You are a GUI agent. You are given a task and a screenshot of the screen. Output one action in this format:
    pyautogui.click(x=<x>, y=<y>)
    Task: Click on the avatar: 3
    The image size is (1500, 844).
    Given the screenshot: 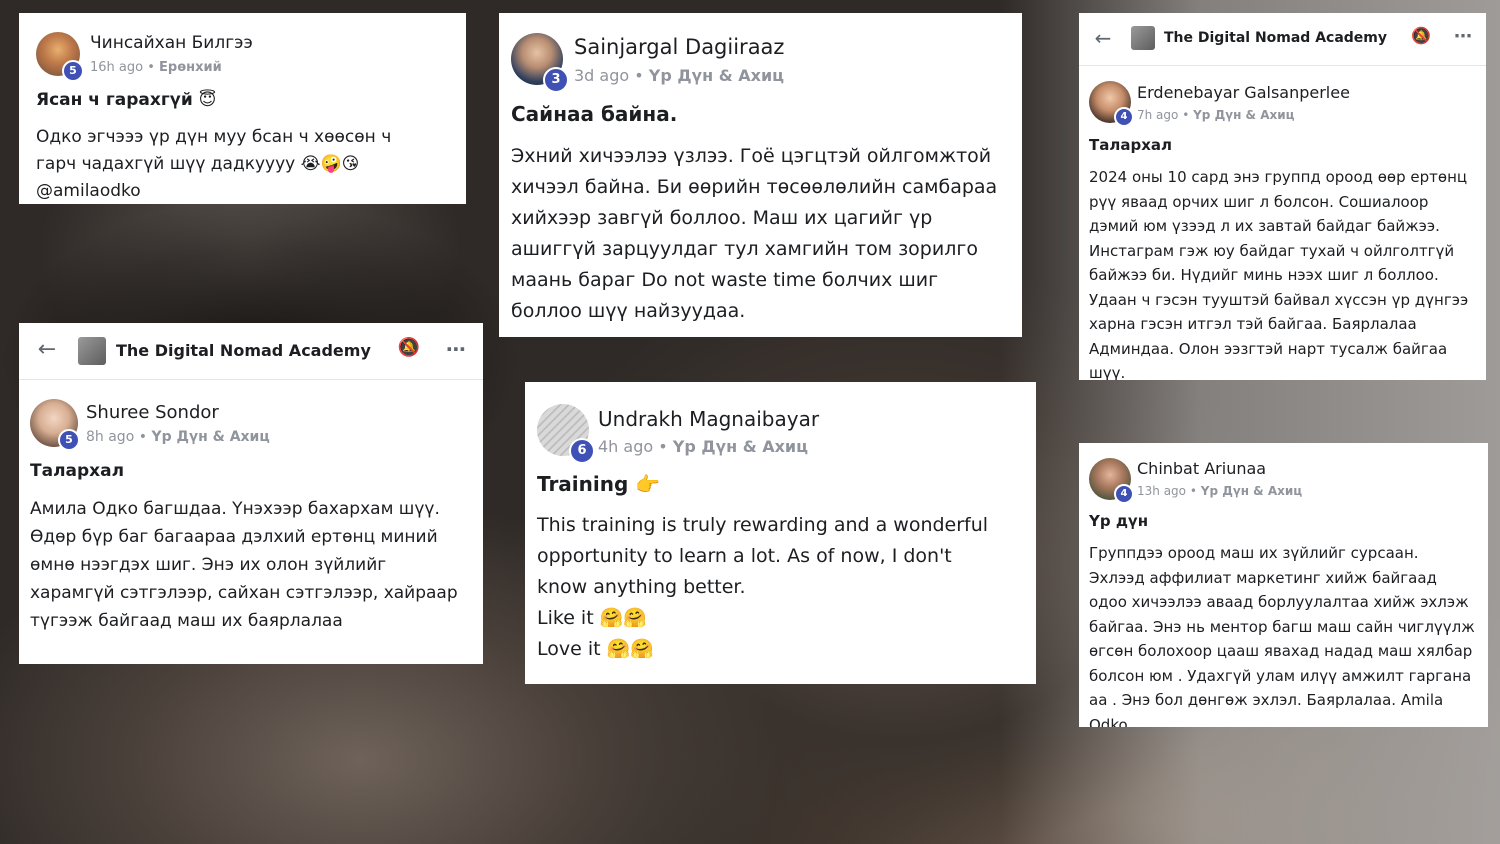 What is the action you would take?
    pyautogui.click(x=540, y=63)
    